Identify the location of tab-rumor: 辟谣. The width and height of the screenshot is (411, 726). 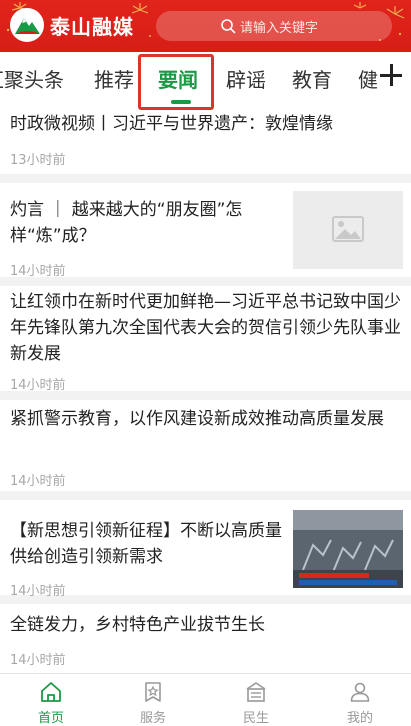
(246, 78).